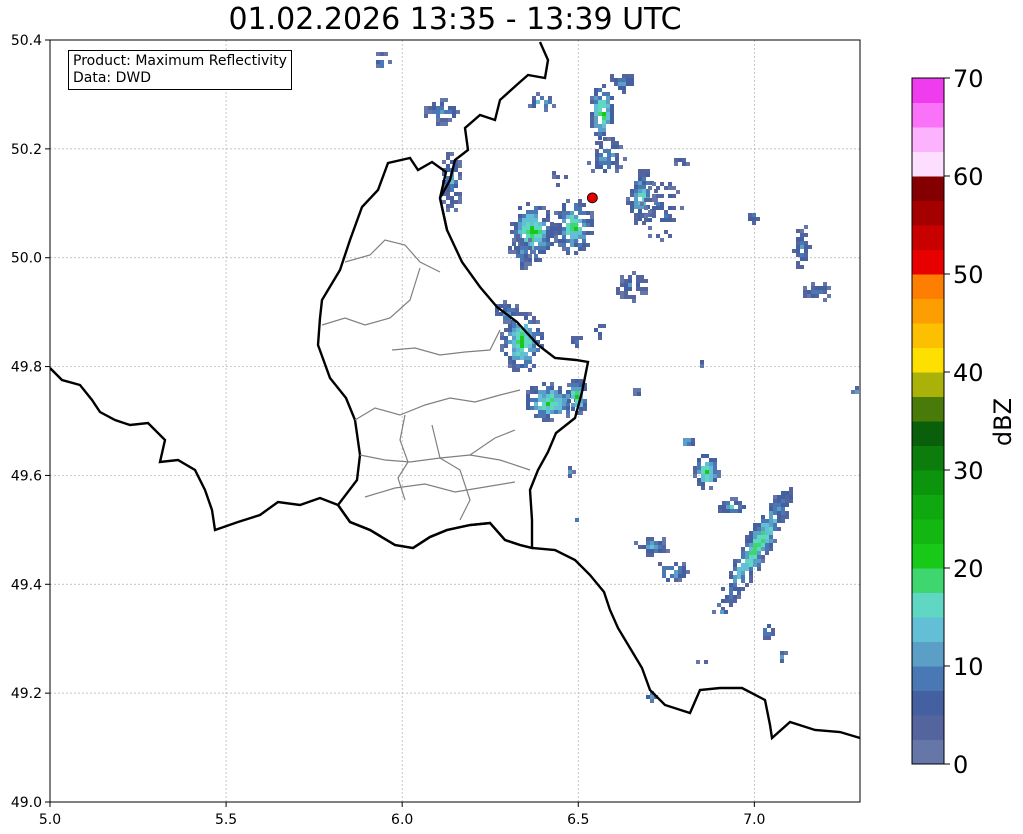 Image resolution: width=1023 pixels, height=834 pixels. What do you see at coordinates (754, 820) in the screenshot?
I see `x-tick-label: 7.0` at bounding box center [754, 820].